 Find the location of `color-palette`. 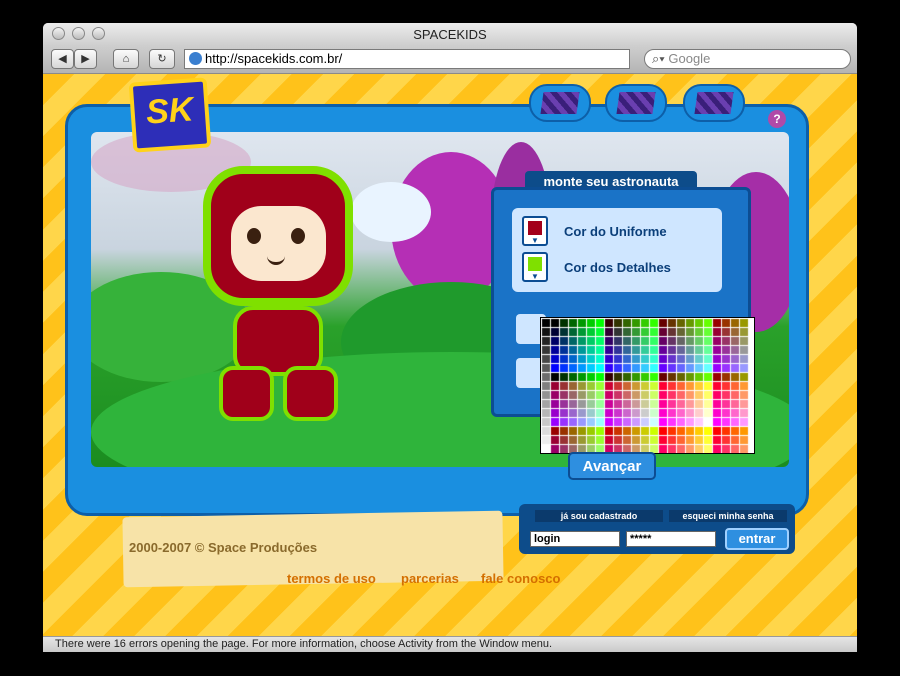

color-palette is located at coordinates (647, 385).